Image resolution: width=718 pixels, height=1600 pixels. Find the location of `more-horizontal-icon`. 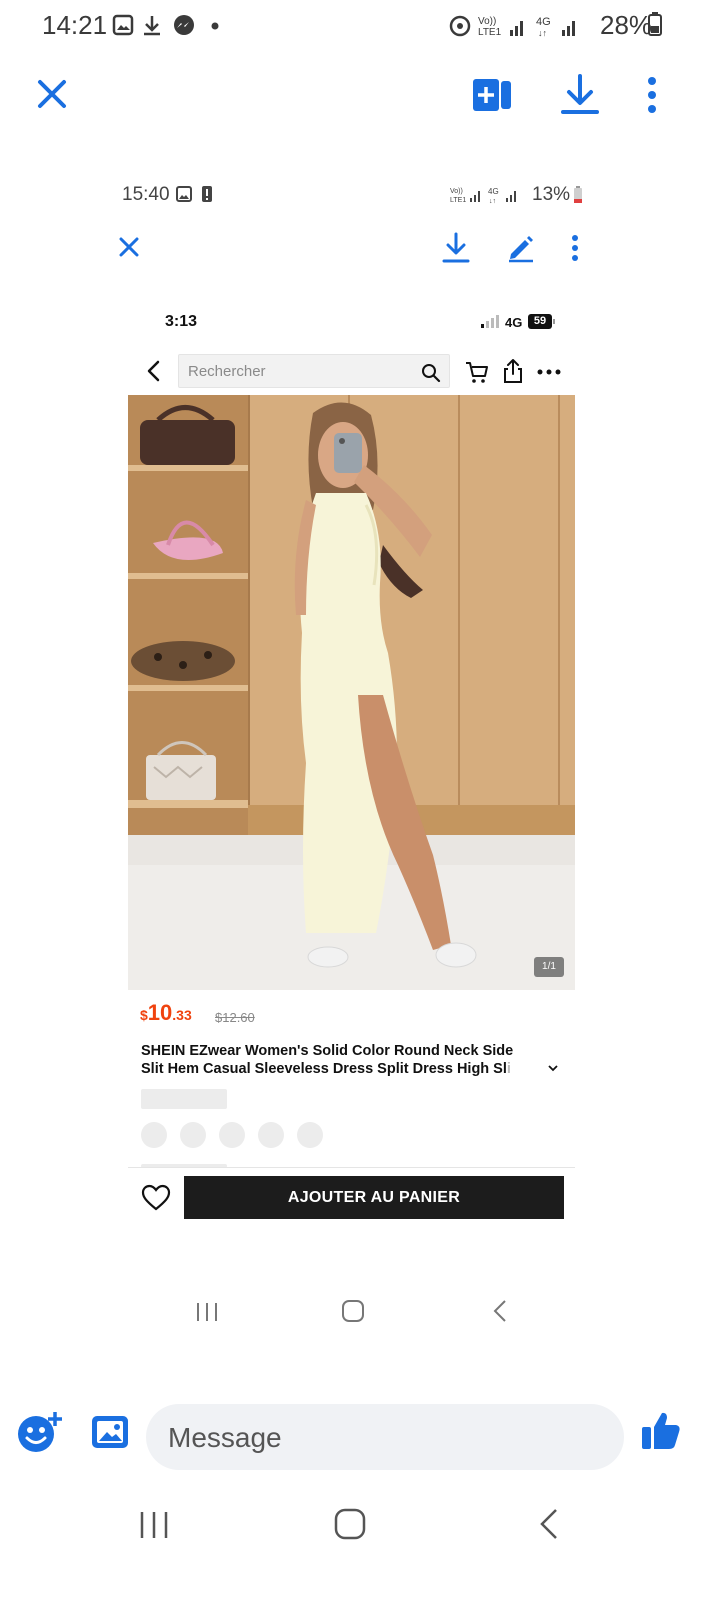

more-horizontal-icon is located at coordinates (549, 372).